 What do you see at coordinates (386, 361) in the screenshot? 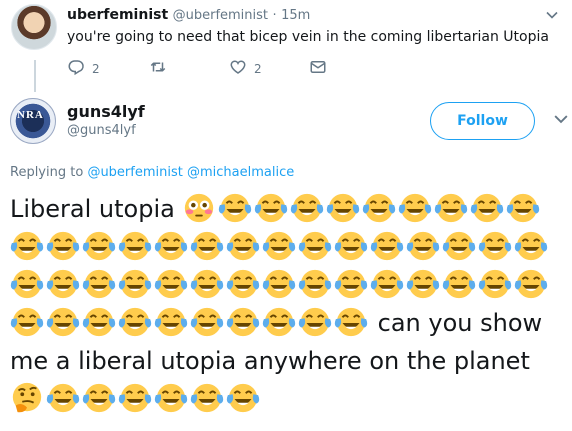
I see `tweet-text-part: anywhere on the planet` at bounding box center [386, 361].